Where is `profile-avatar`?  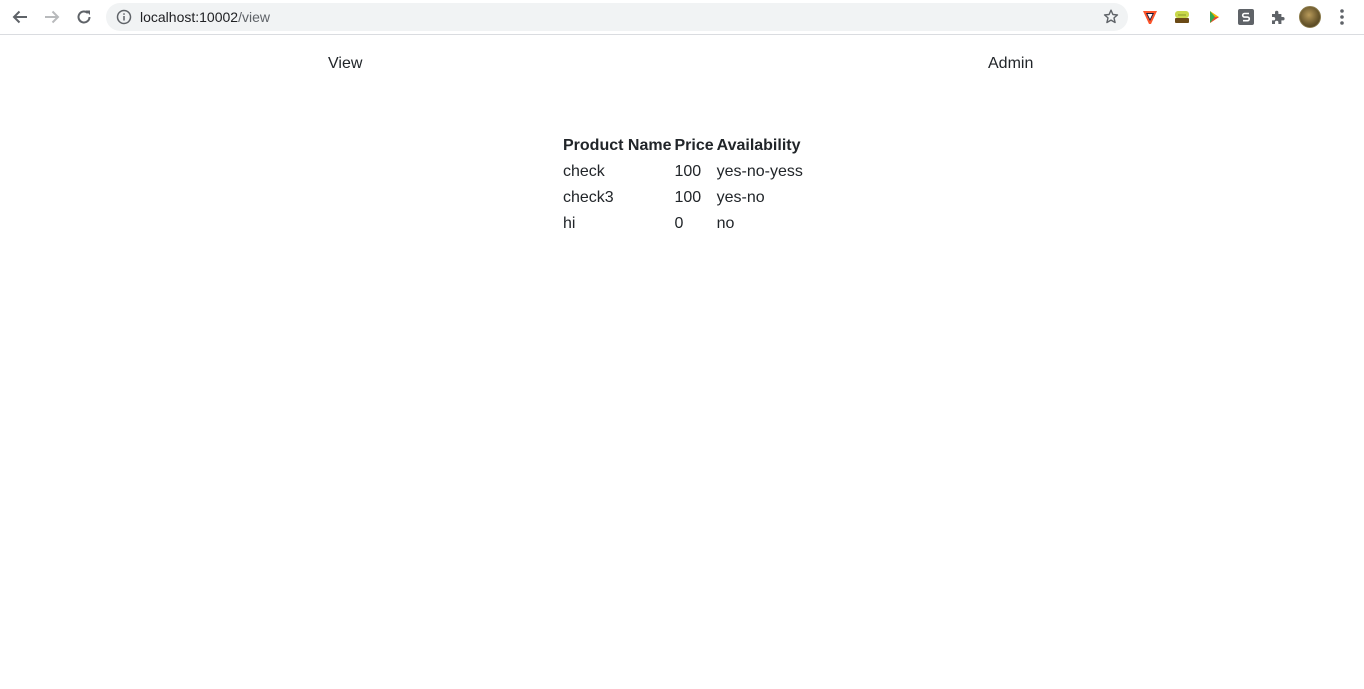 profile-avatar is located at coordinates (1310, 17).